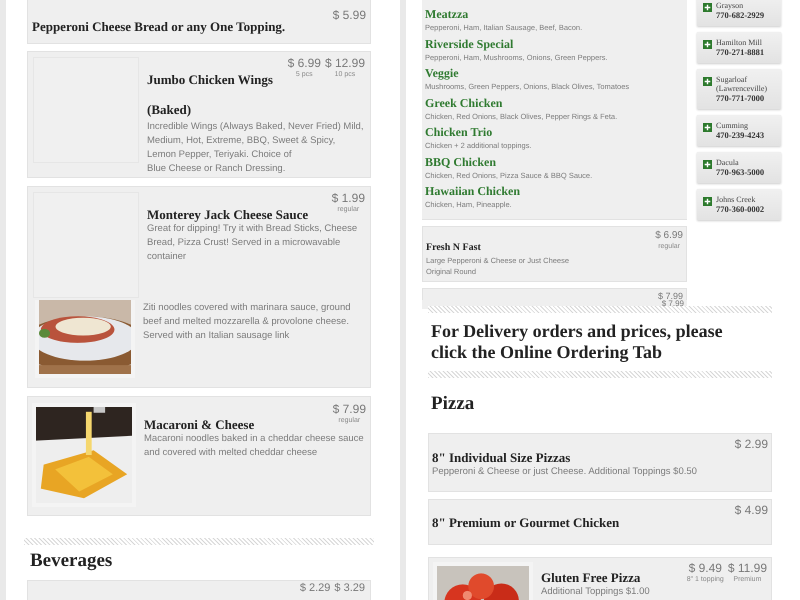 Image resolution: width=800 pixels, height=600 pixels. What do you see at coordinates (227, 214) in the screenshot?
I see `item-title: Monterey Jack Cheese Sauce` at bounding box center [227, 214].